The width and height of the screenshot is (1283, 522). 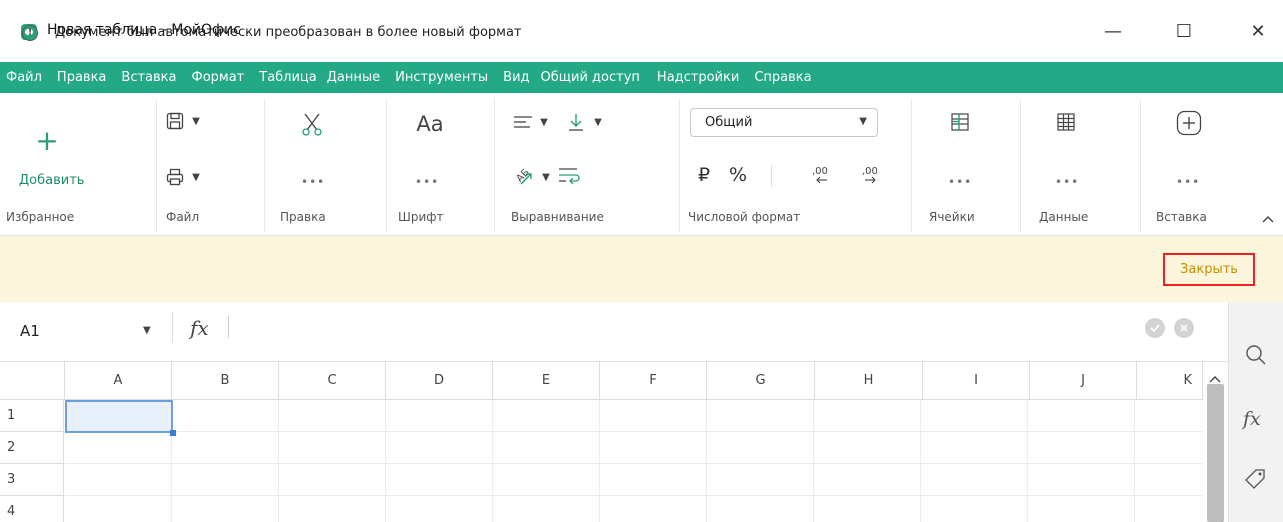 What do you see at coordinates (1113, 31) in the screenshot?
I see `minimize-button: —` at bounding box center [1113, 31].